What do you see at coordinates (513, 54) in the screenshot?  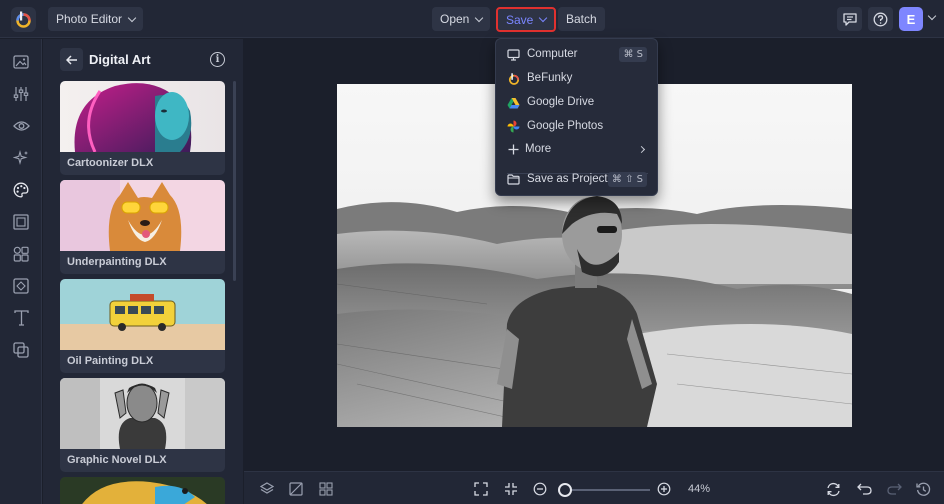 I see `monitor-icon` at bounding box center [513, 54].